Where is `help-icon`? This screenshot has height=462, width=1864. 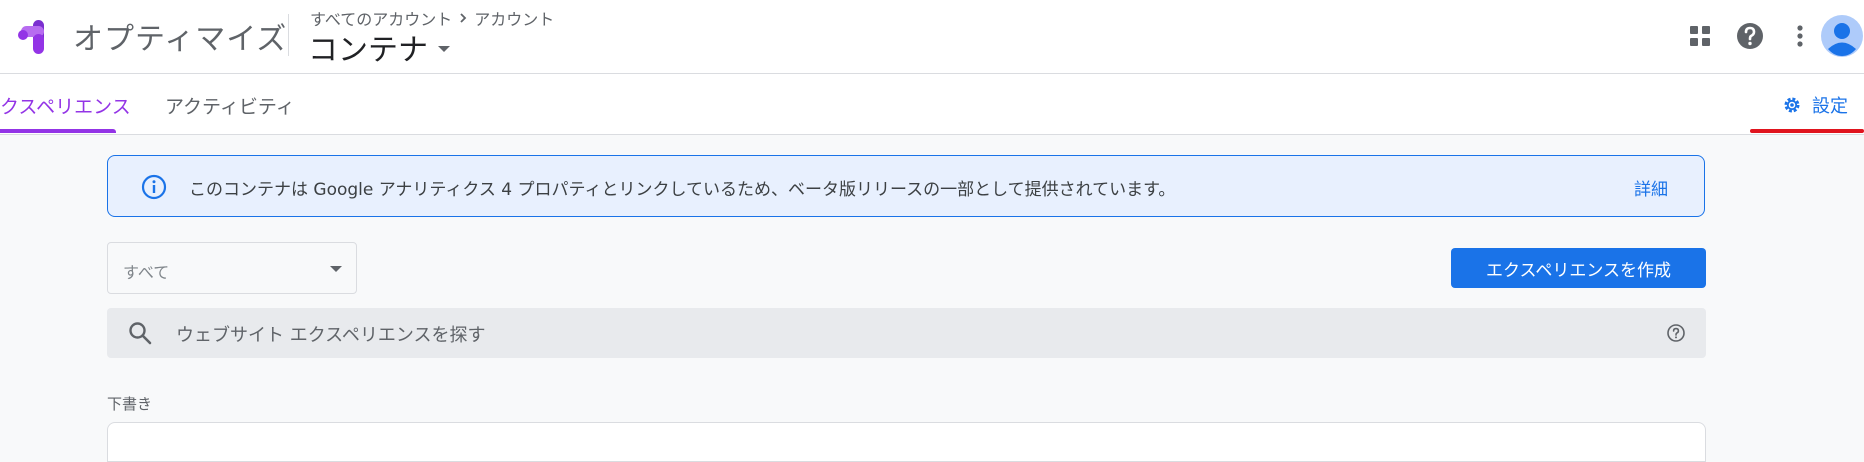 help-icon is located at coordinates (1750, 36).